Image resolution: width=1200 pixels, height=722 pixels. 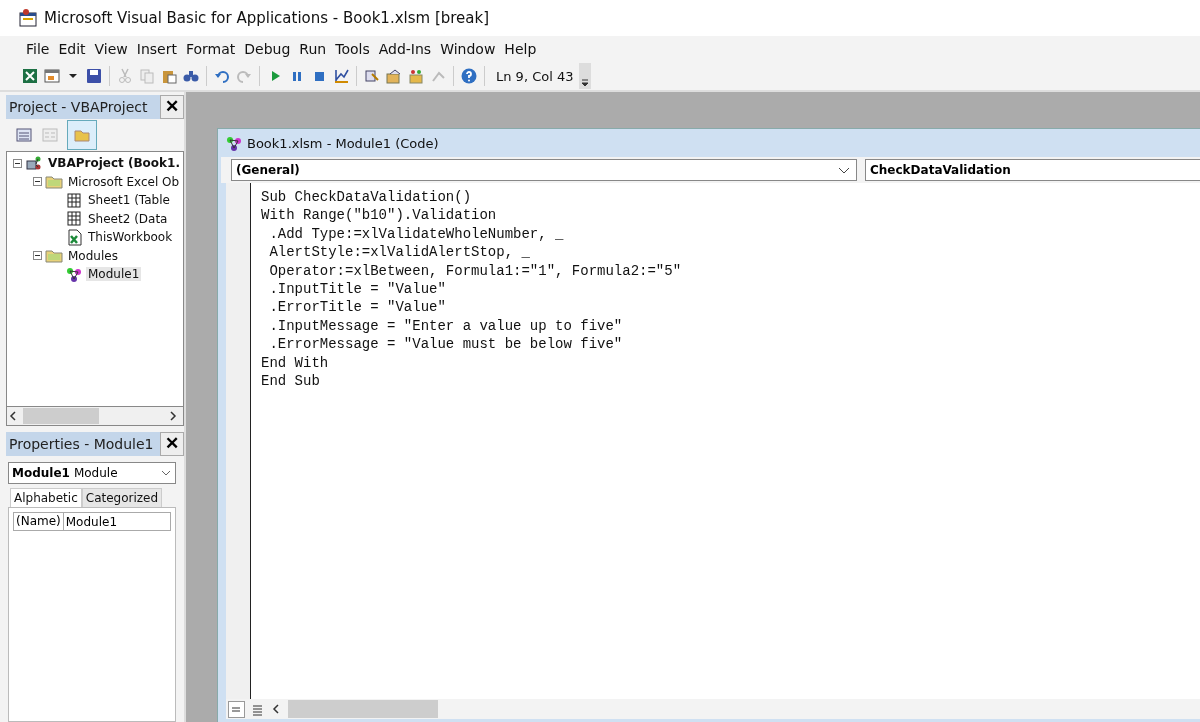 What do you see at coordinates (343, 143) in the screenshot?
I see `code-window-title: Book1.xlsm - Module1 (Code)` at bounding box center [343, 143].